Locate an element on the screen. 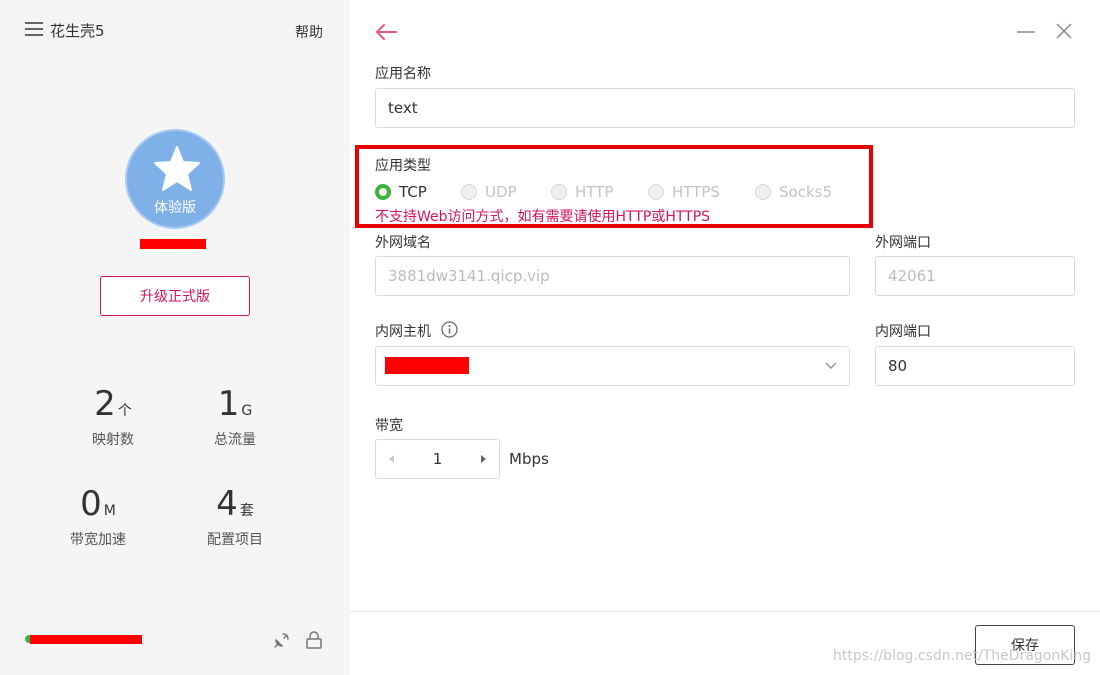  external-domain-label: 外网域名 is located at coordinates (403, 243).